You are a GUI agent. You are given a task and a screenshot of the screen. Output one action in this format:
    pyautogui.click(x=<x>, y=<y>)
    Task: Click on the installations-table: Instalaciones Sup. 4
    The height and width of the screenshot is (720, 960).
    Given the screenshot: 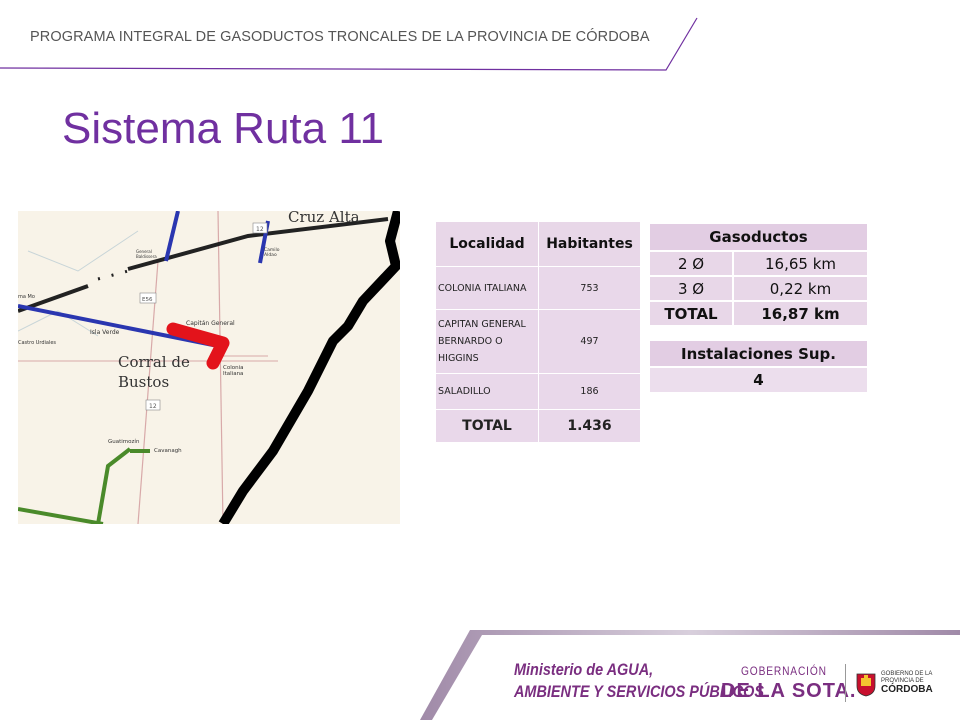 What is the action you would take?
    pyautogui.click(x=758, y=366)
    